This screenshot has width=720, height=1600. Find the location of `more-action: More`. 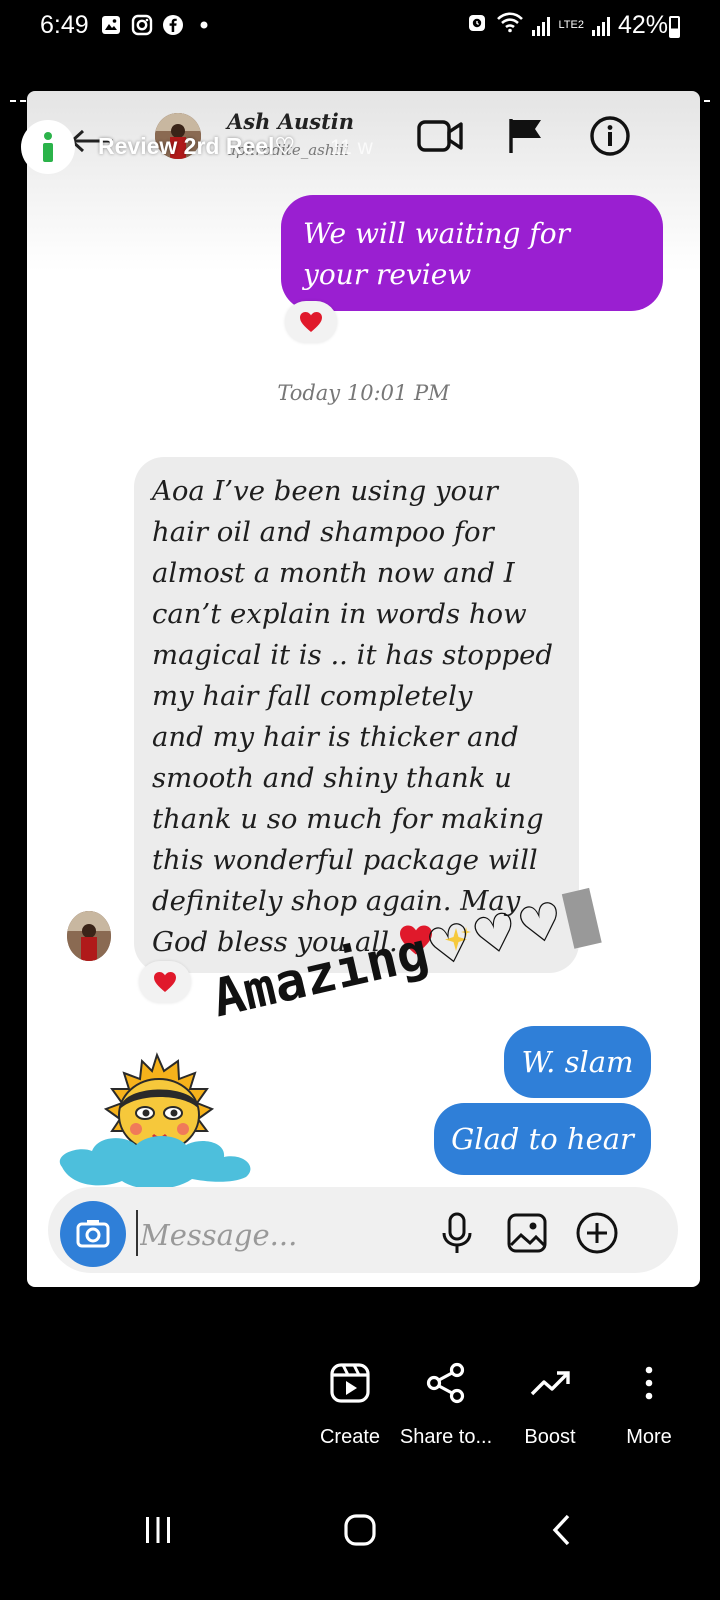

more-action: More is located at coordinates (649, 1403).